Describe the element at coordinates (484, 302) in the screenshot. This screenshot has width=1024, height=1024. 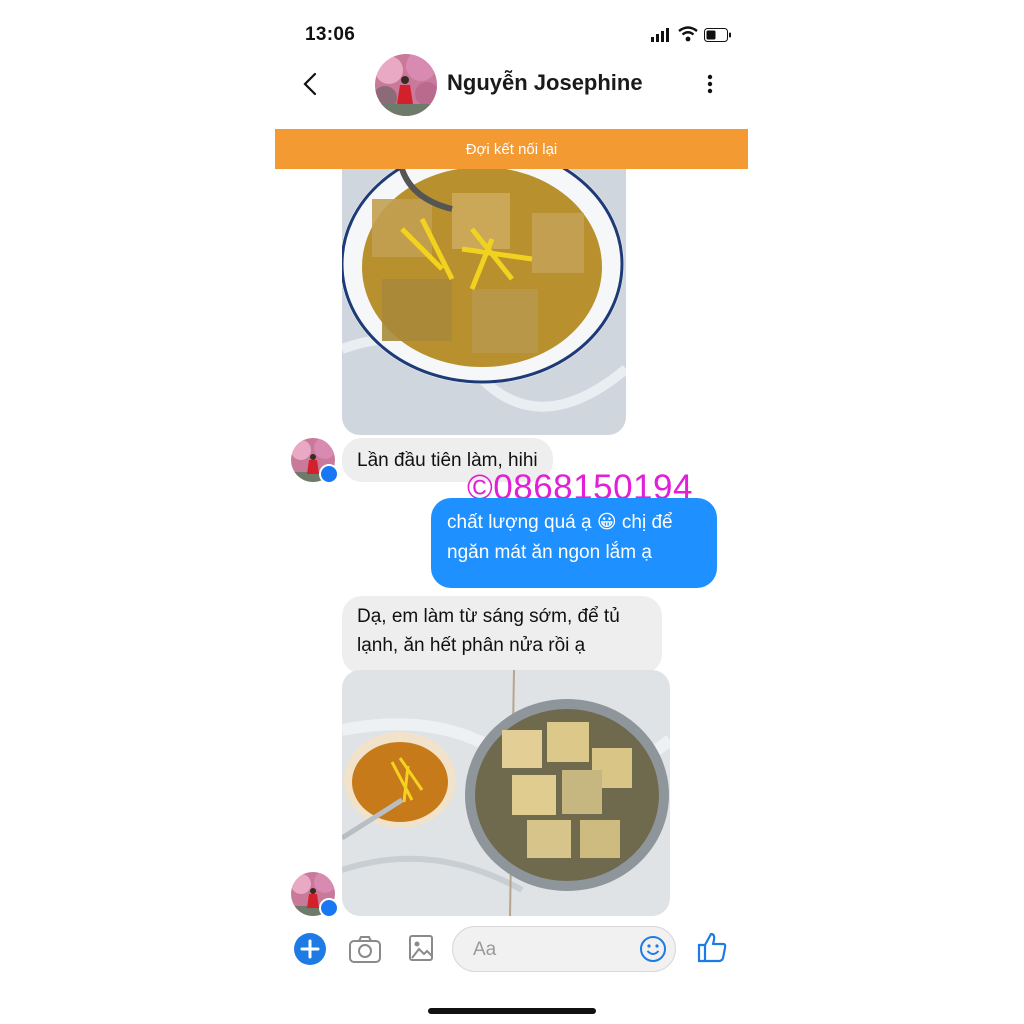
I see `message-image-bowl` at that location.